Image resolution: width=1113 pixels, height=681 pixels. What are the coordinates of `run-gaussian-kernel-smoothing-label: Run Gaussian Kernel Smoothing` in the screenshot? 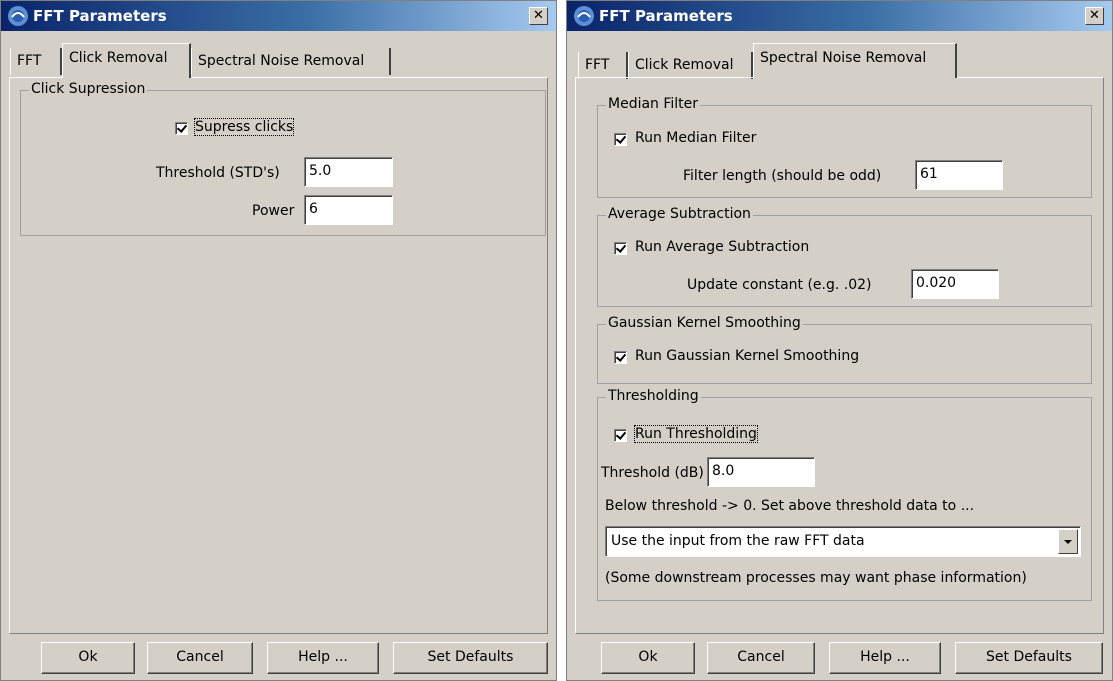 It's located at (747, 356).